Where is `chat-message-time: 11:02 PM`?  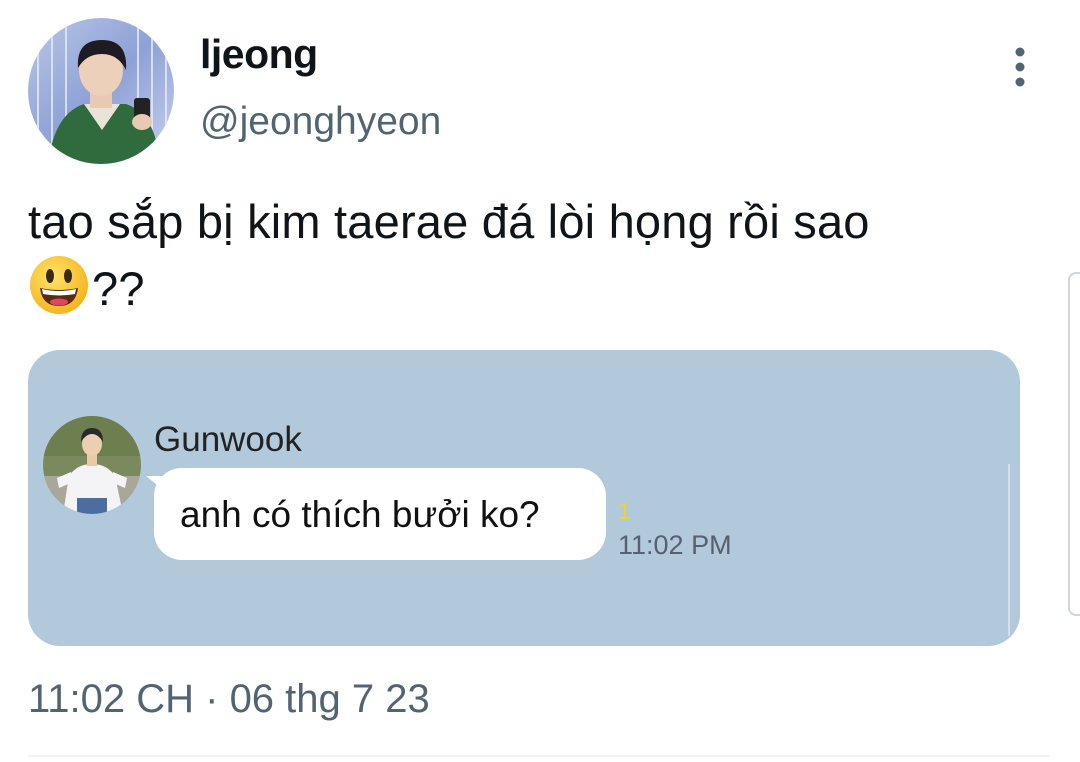 chat-message-time: 11:02 PM is located at coordinates (675, 545).